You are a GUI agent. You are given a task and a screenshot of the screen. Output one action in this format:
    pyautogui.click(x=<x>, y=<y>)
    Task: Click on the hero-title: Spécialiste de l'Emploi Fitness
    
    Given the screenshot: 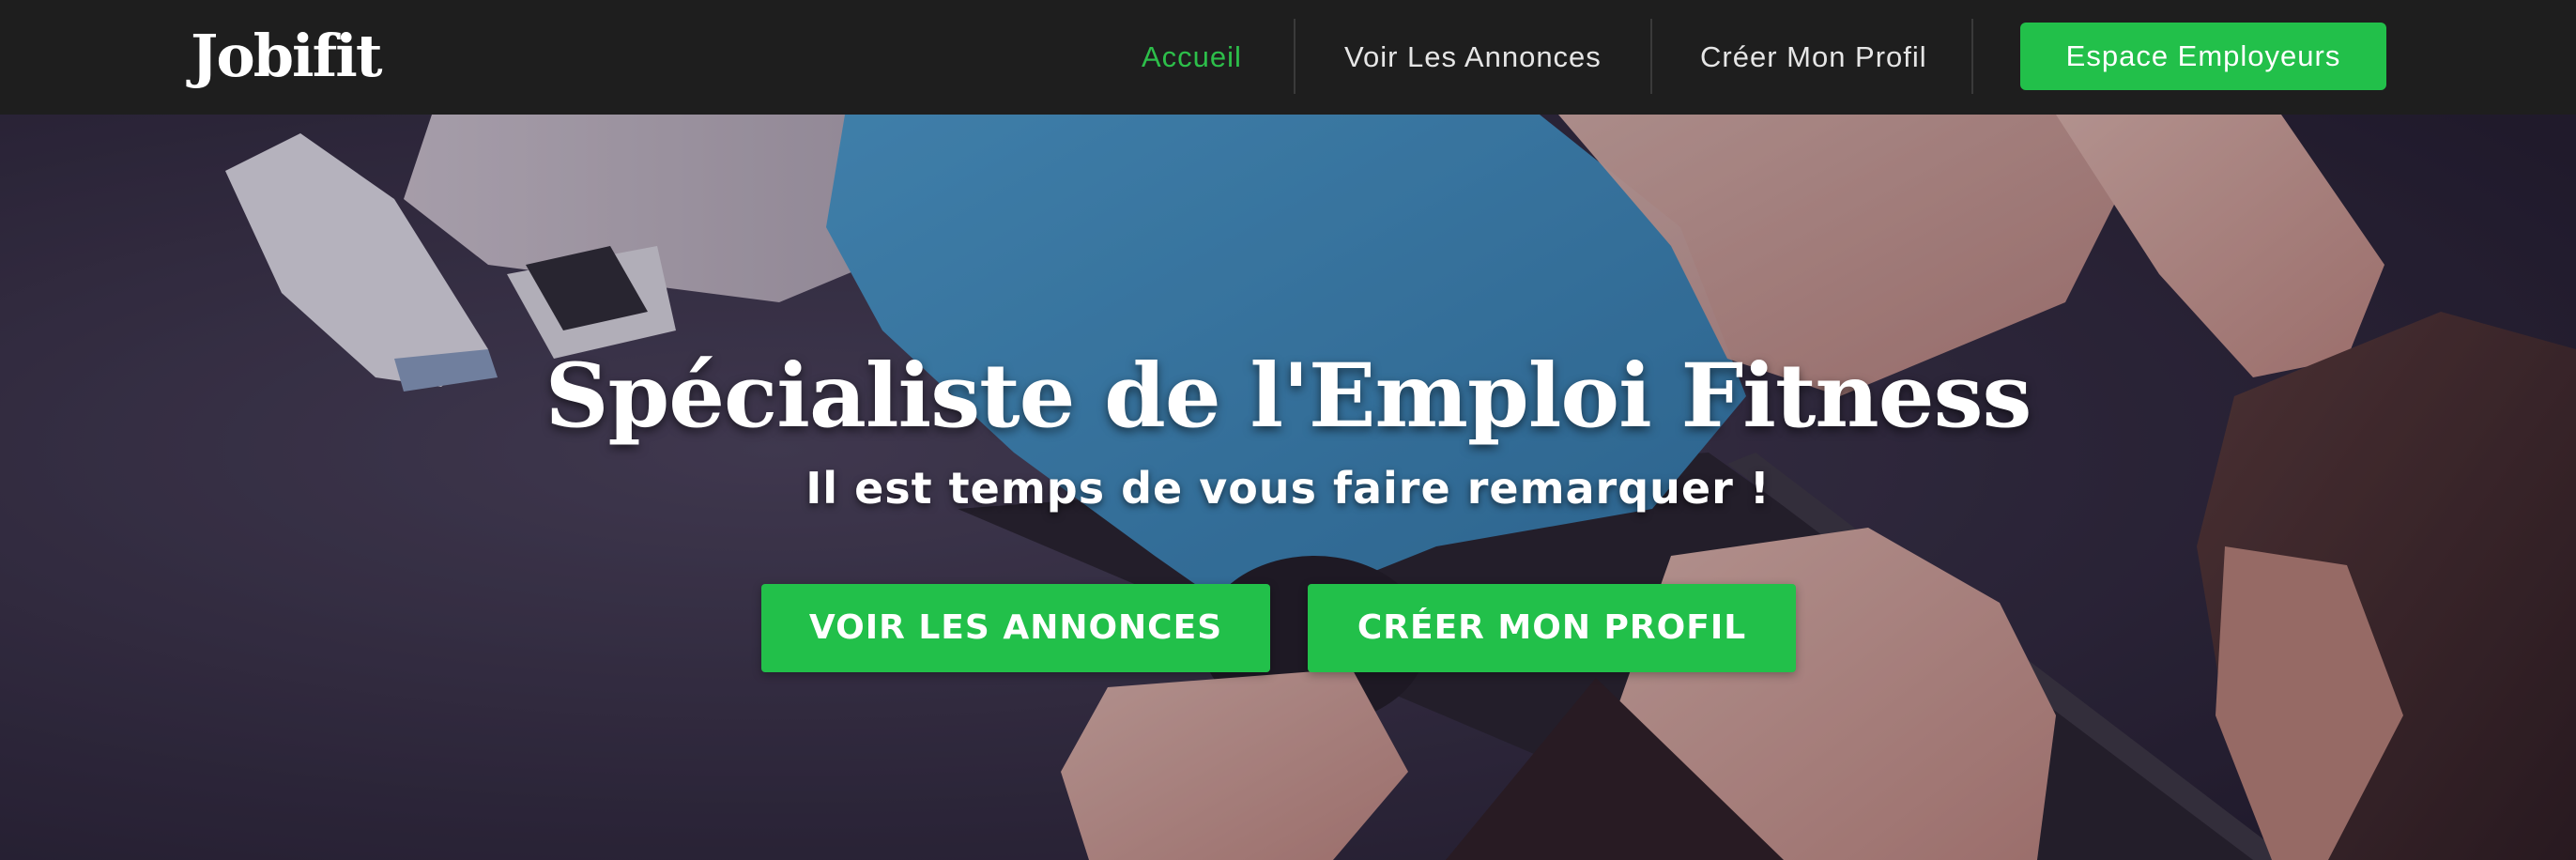 What is the action you would take?
    pyautogui.click(x=1288, y=396)
    